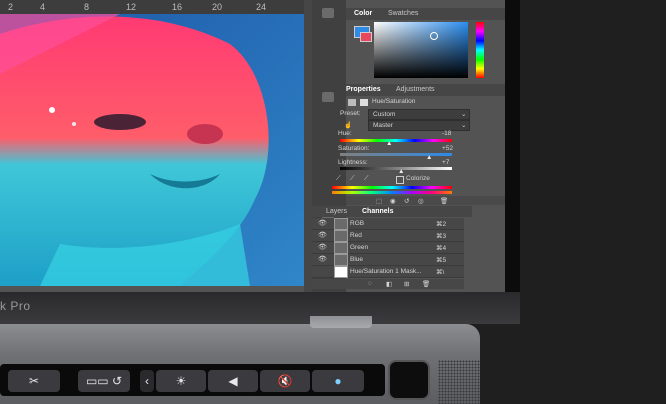 The width and height of the screenshot is (666, 404). I want to click on adjustment-icon, so click(352, 102).